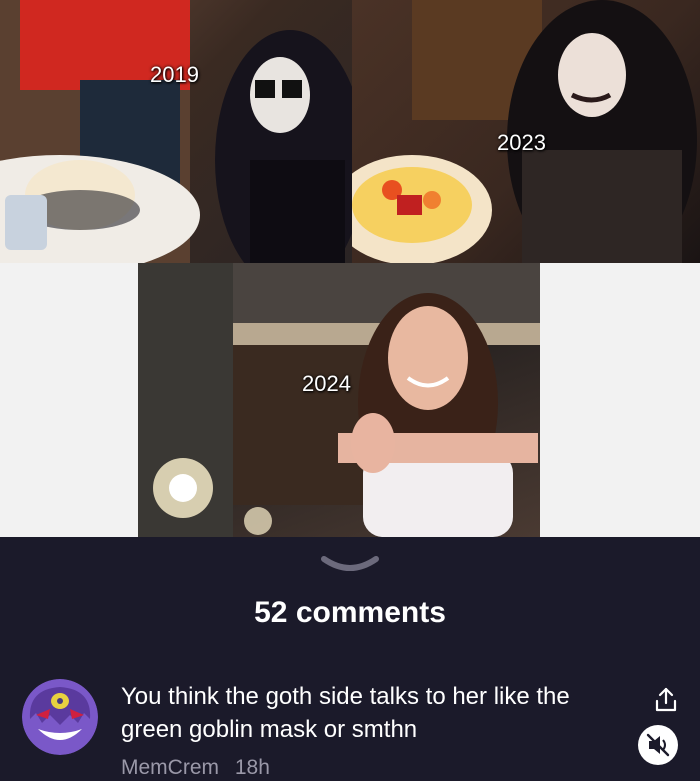 The image size is (700, 781). Describe the element at coordinates (326, 383) in the screenshot. I see `year-label-2024: 2024` at that location.